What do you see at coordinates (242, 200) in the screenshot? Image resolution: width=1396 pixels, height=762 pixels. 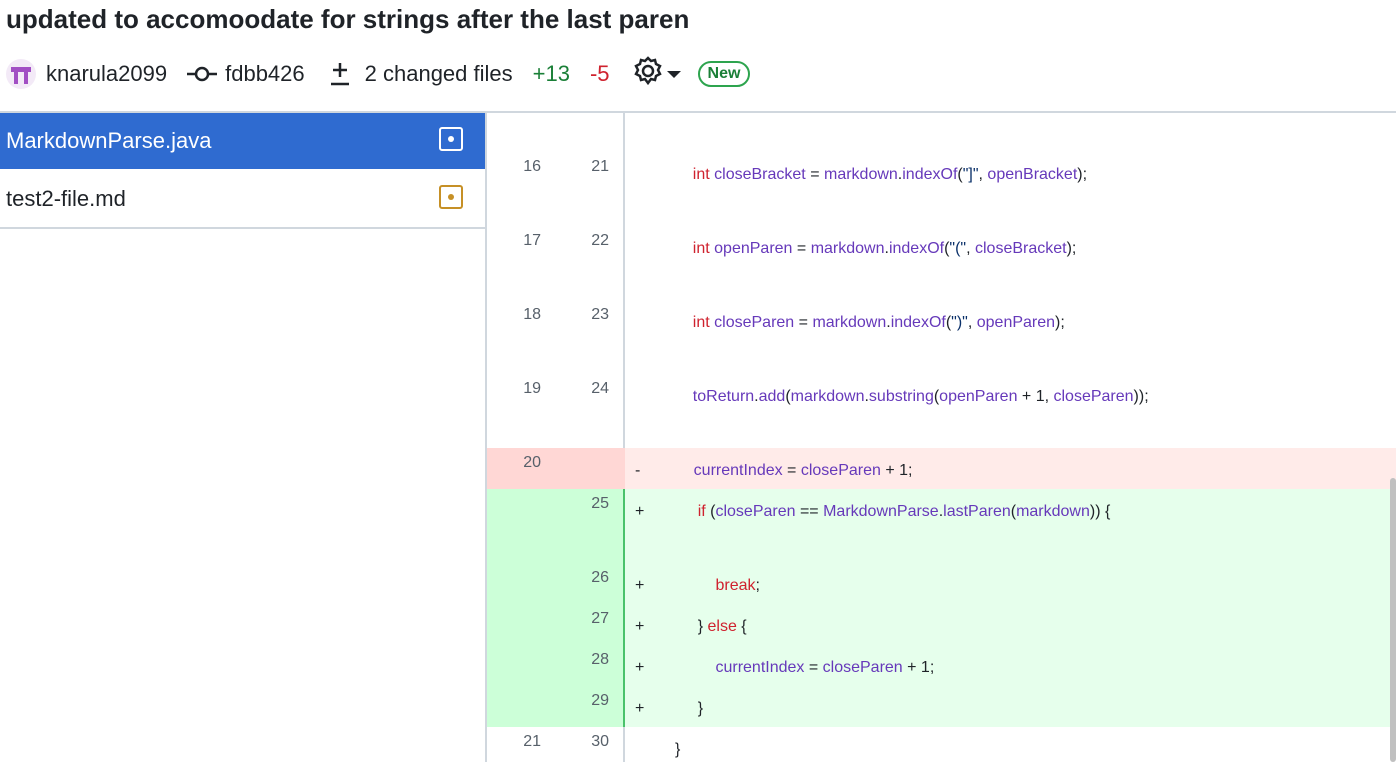 I see `file-item-test2: test2-file.md` at bounding box center [242, 200].